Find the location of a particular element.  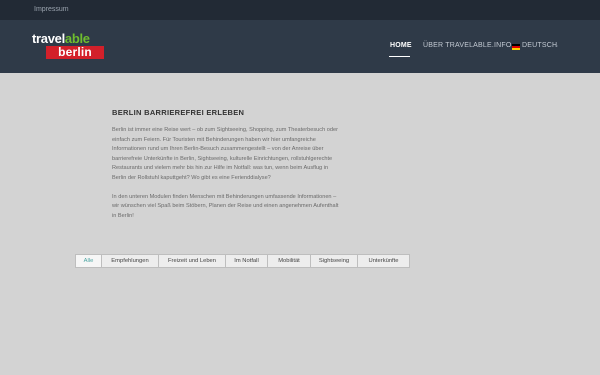

filter-tab-sightseeing: Sightseeing is located at coordinates (334, 261).